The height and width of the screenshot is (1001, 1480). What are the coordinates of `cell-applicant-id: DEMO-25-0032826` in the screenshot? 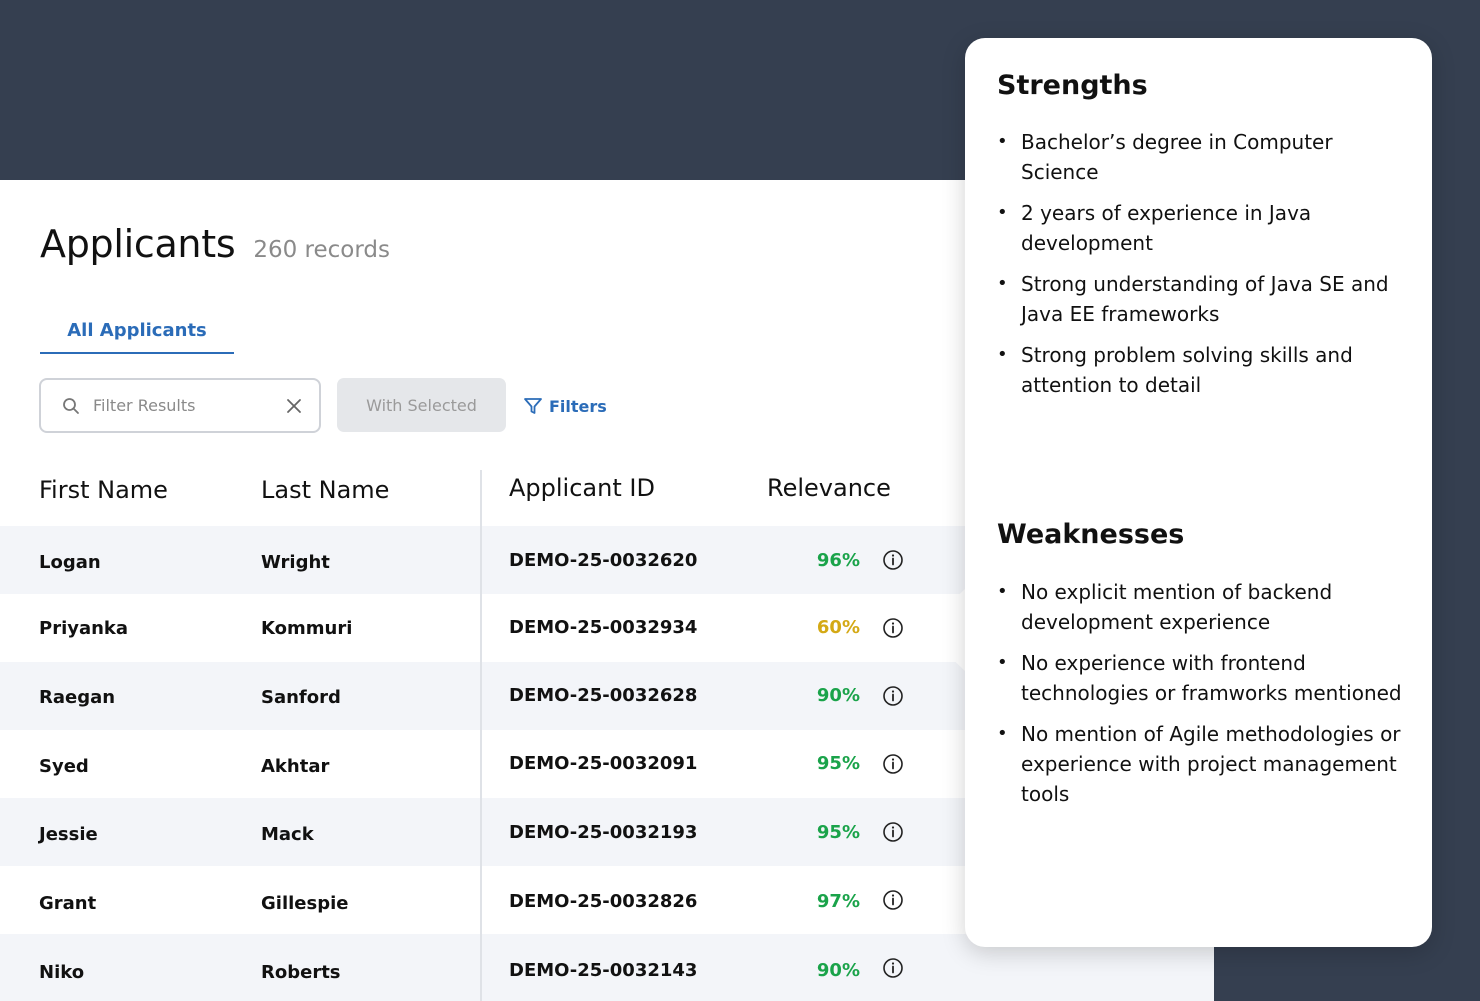 It's located at (603, 901).